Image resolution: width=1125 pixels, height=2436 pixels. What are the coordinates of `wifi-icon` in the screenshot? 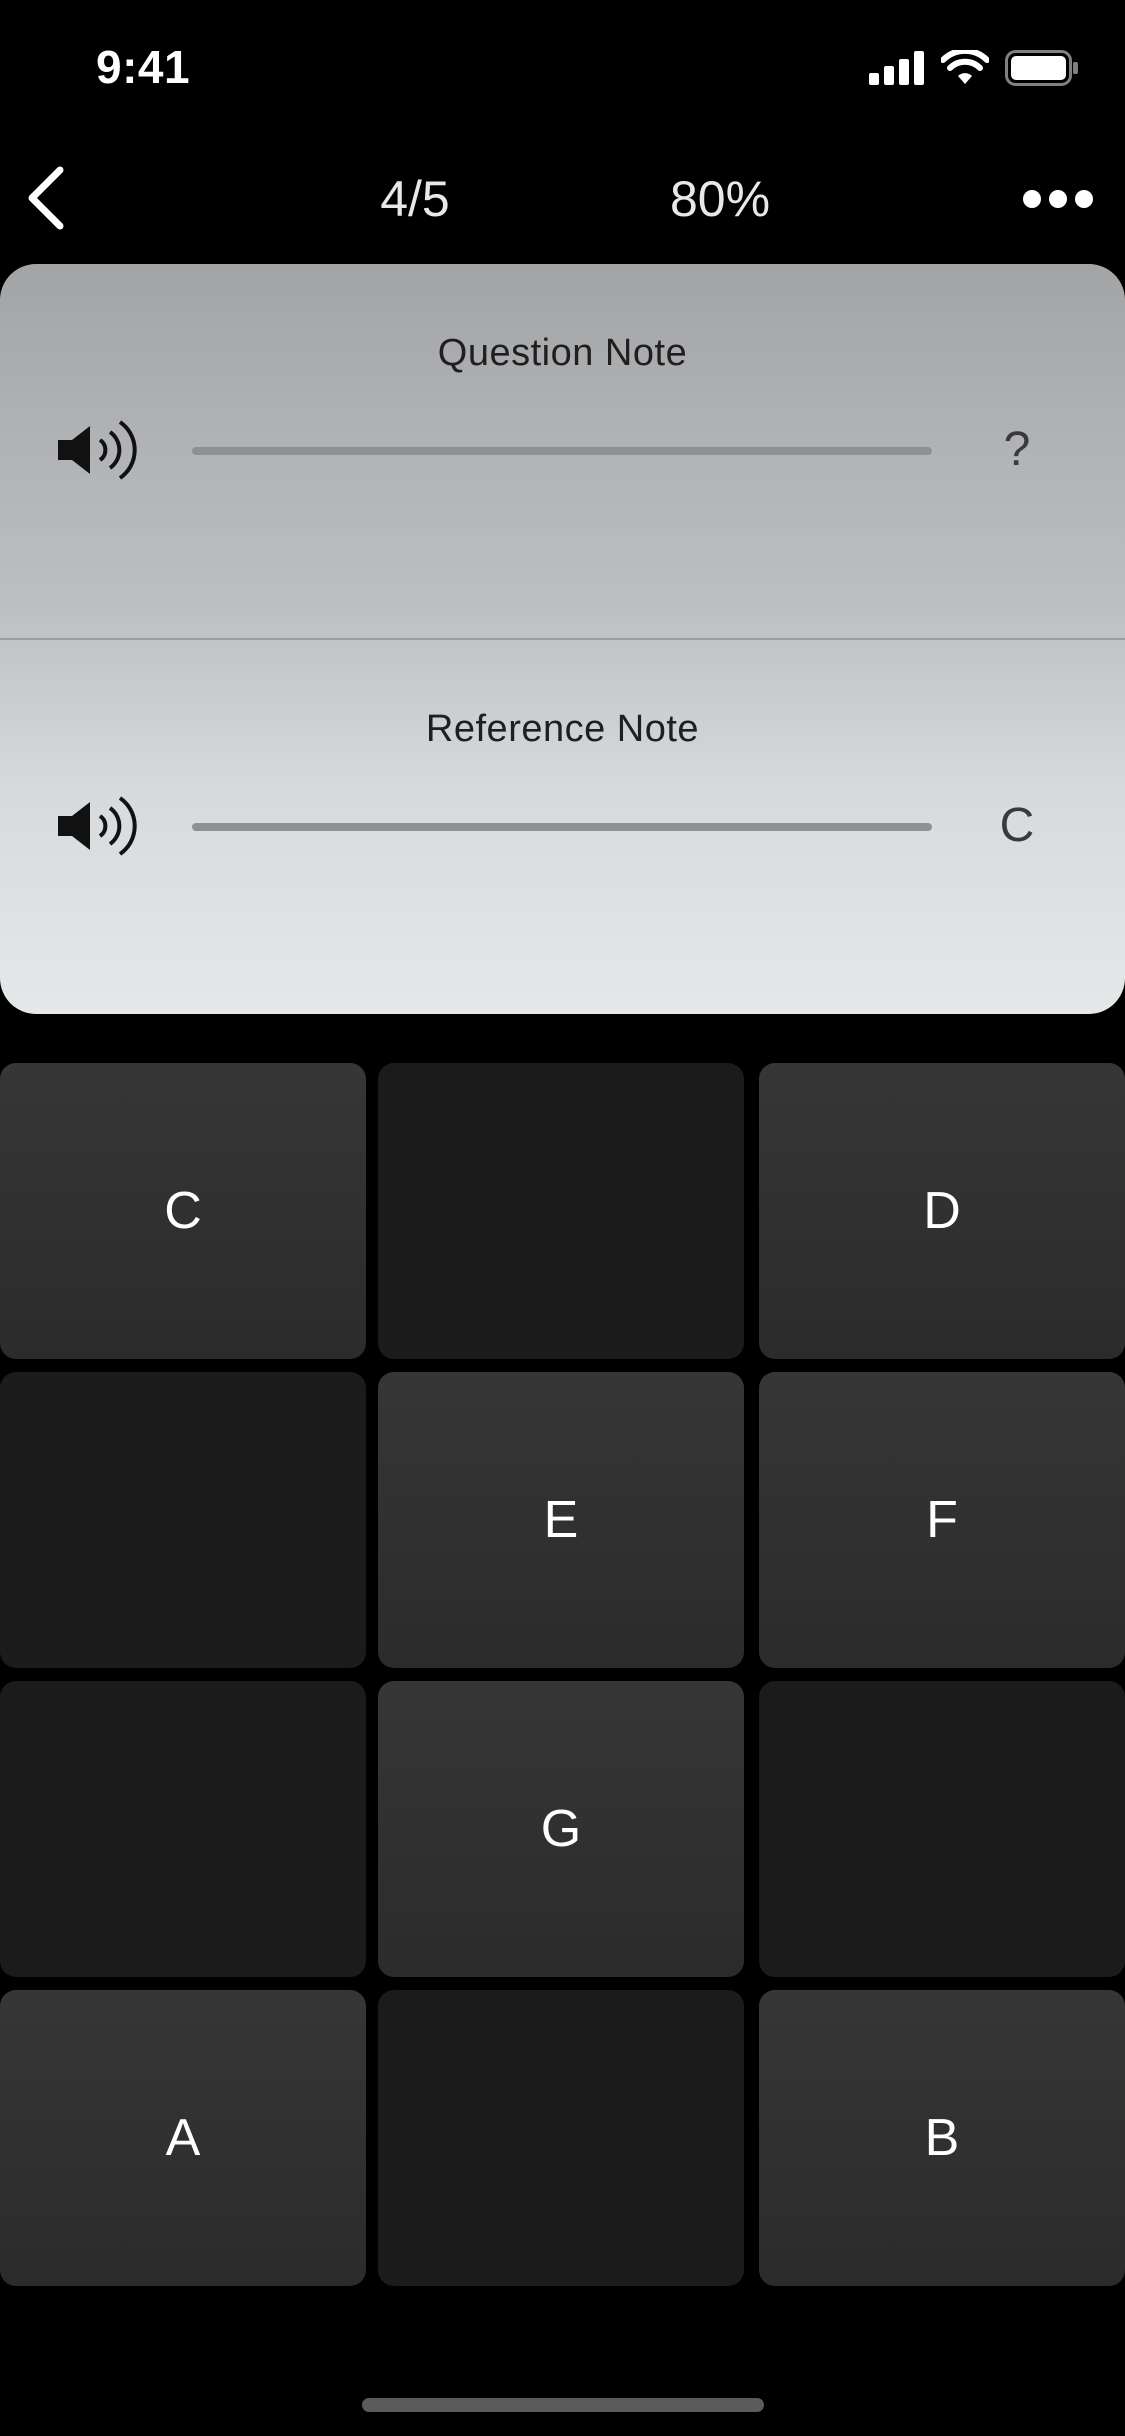 It's located at (965, 69).